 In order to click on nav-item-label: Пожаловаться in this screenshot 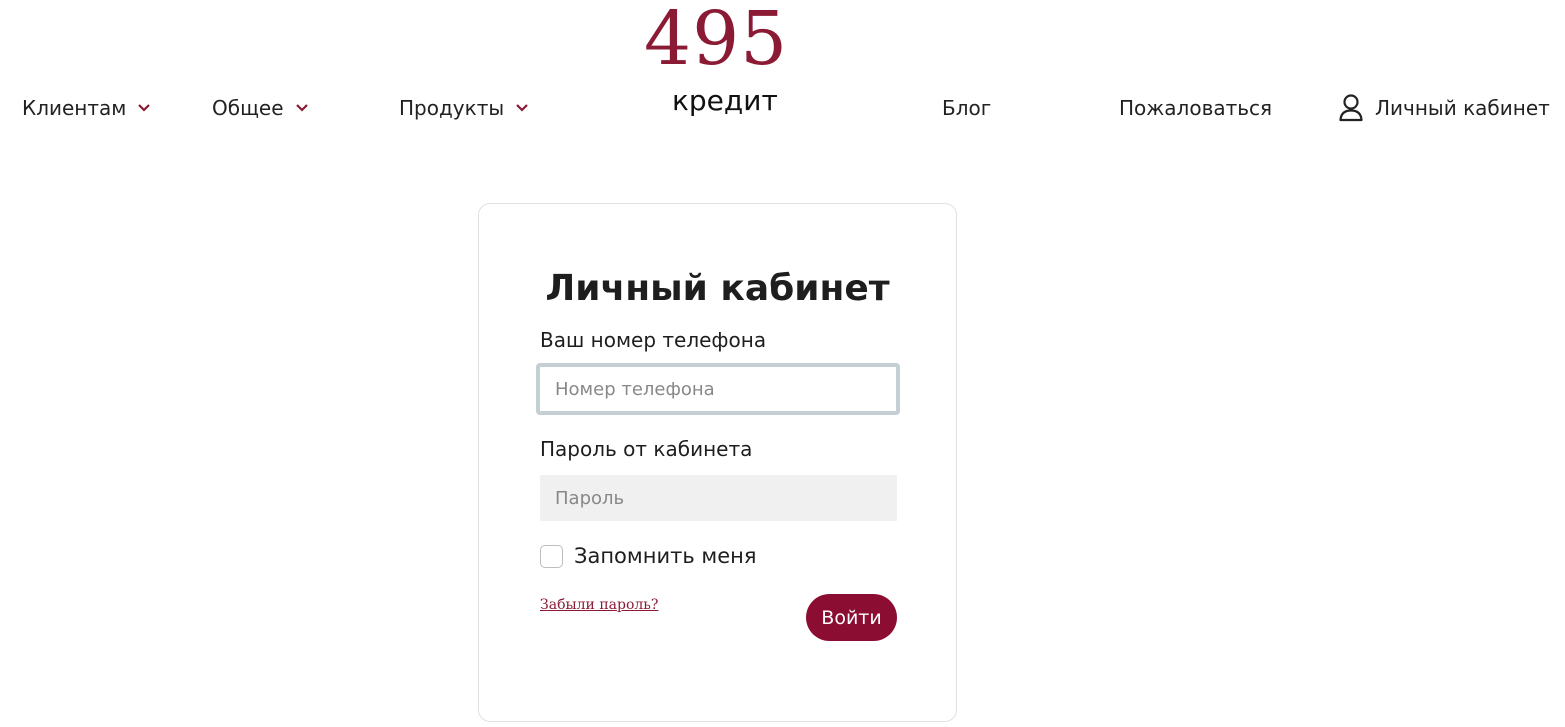, I will do `click(1196, 108)`.